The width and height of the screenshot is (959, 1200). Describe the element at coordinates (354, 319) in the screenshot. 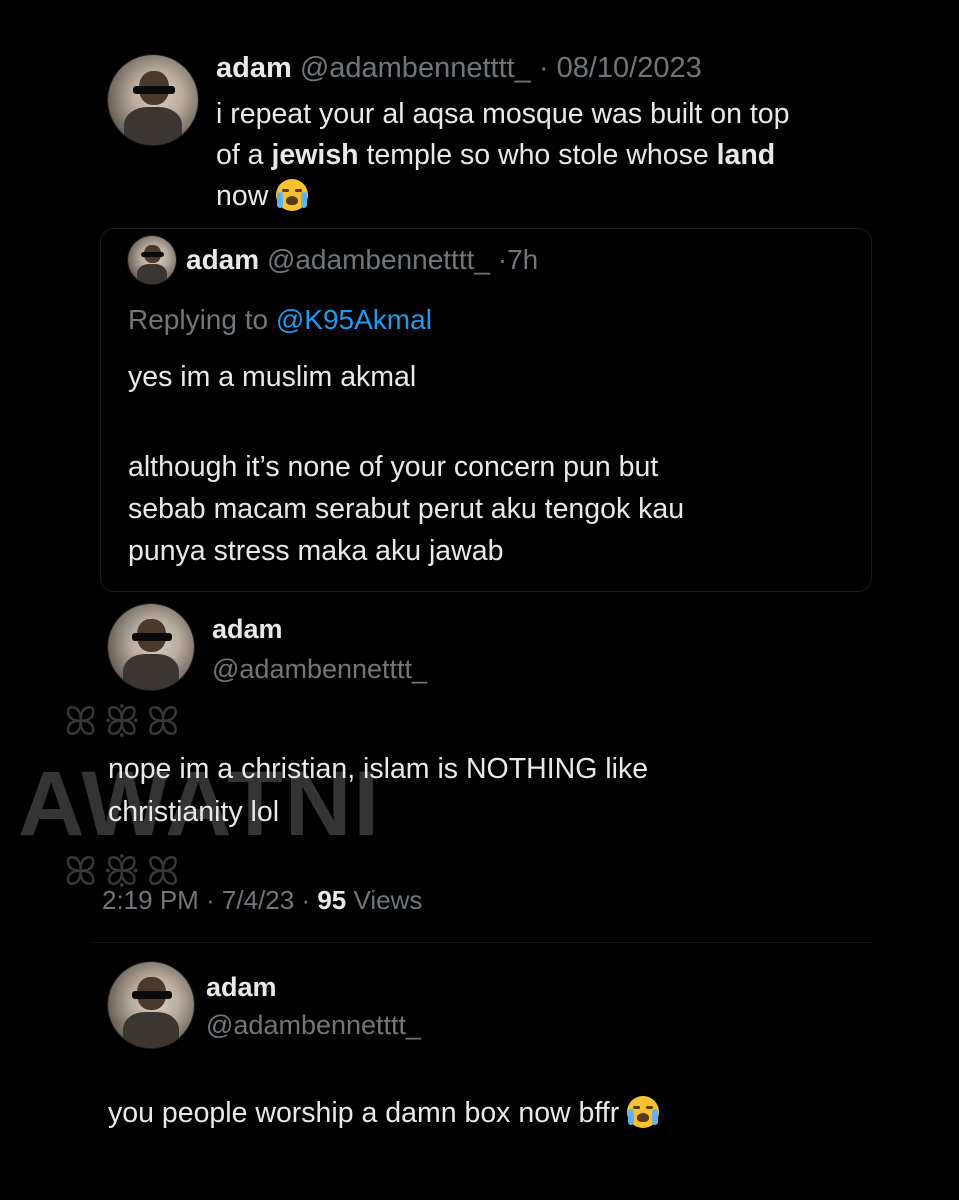

I see `mention-link: @K95Akmal` at that location.